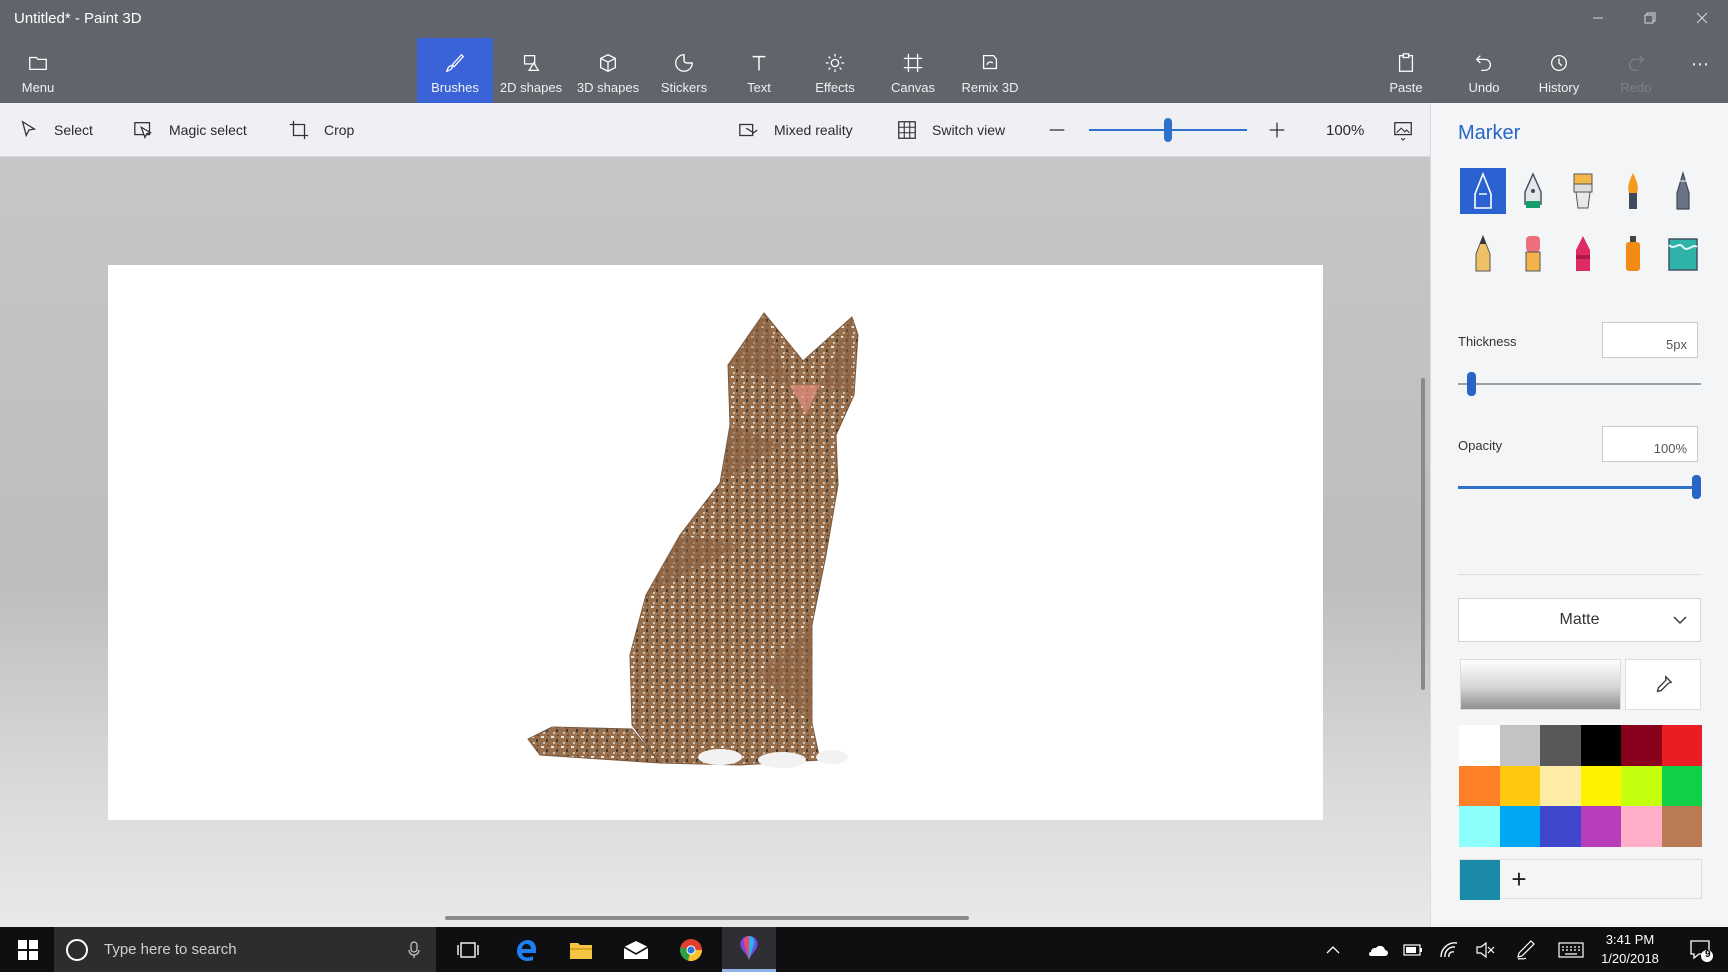 This screenshot has width=1728, height=972. I want to click on tab-canvas: Canvas, so click(913, 70).